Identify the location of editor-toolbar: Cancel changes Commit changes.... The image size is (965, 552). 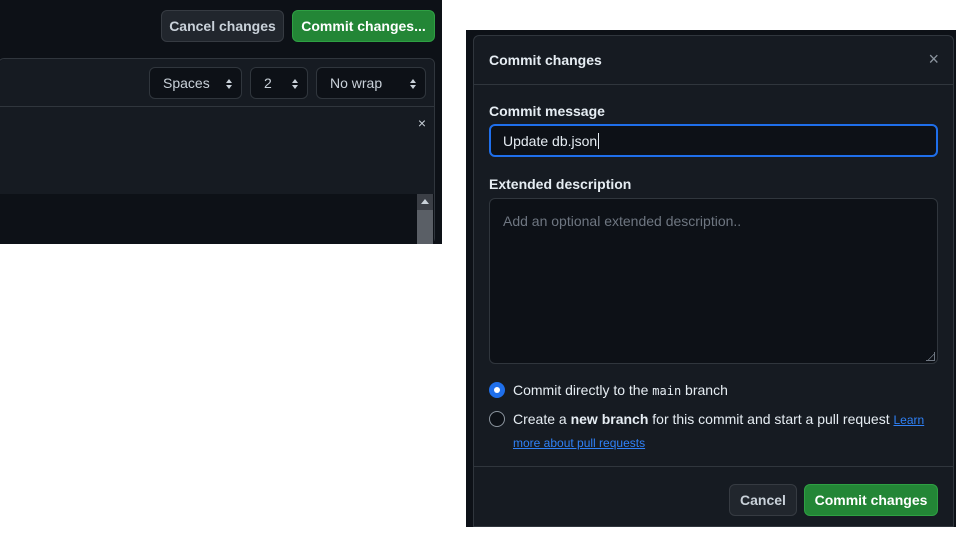
(221, 26).